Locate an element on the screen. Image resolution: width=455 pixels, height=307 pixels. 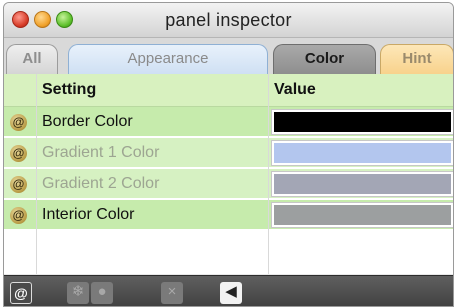
table-row: @ Border Color is located at coordinates (228, 122).